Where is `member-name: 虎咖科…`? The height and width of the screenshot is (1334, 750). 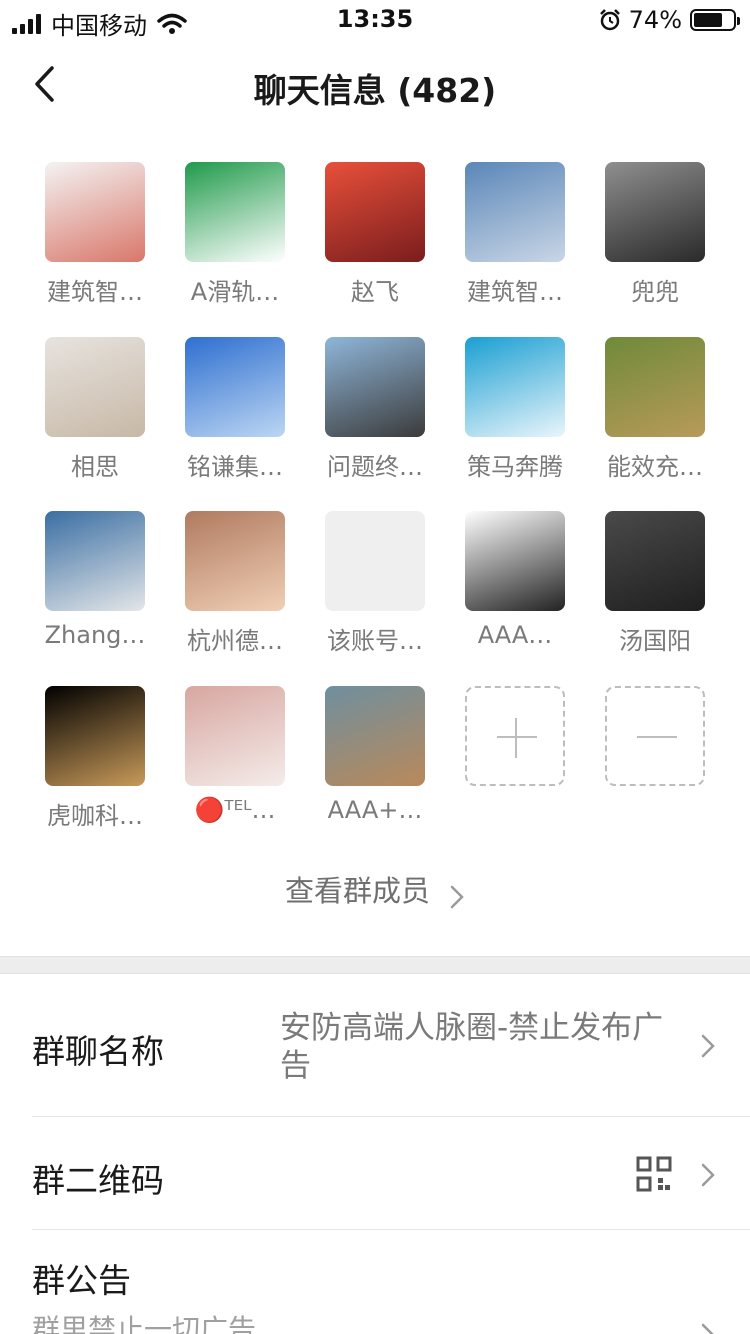 member-name: 虎咖科… is located at coordinates (95, 816).